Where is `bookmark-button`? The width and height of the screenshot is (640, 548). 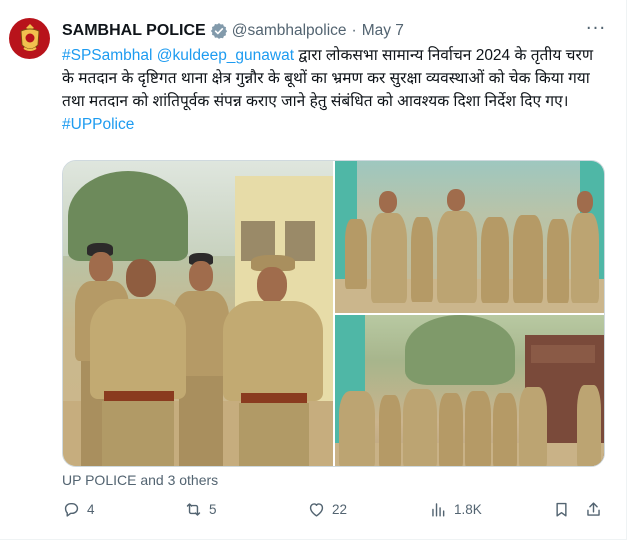
bookmark-button is located at coordinates (564, 509).